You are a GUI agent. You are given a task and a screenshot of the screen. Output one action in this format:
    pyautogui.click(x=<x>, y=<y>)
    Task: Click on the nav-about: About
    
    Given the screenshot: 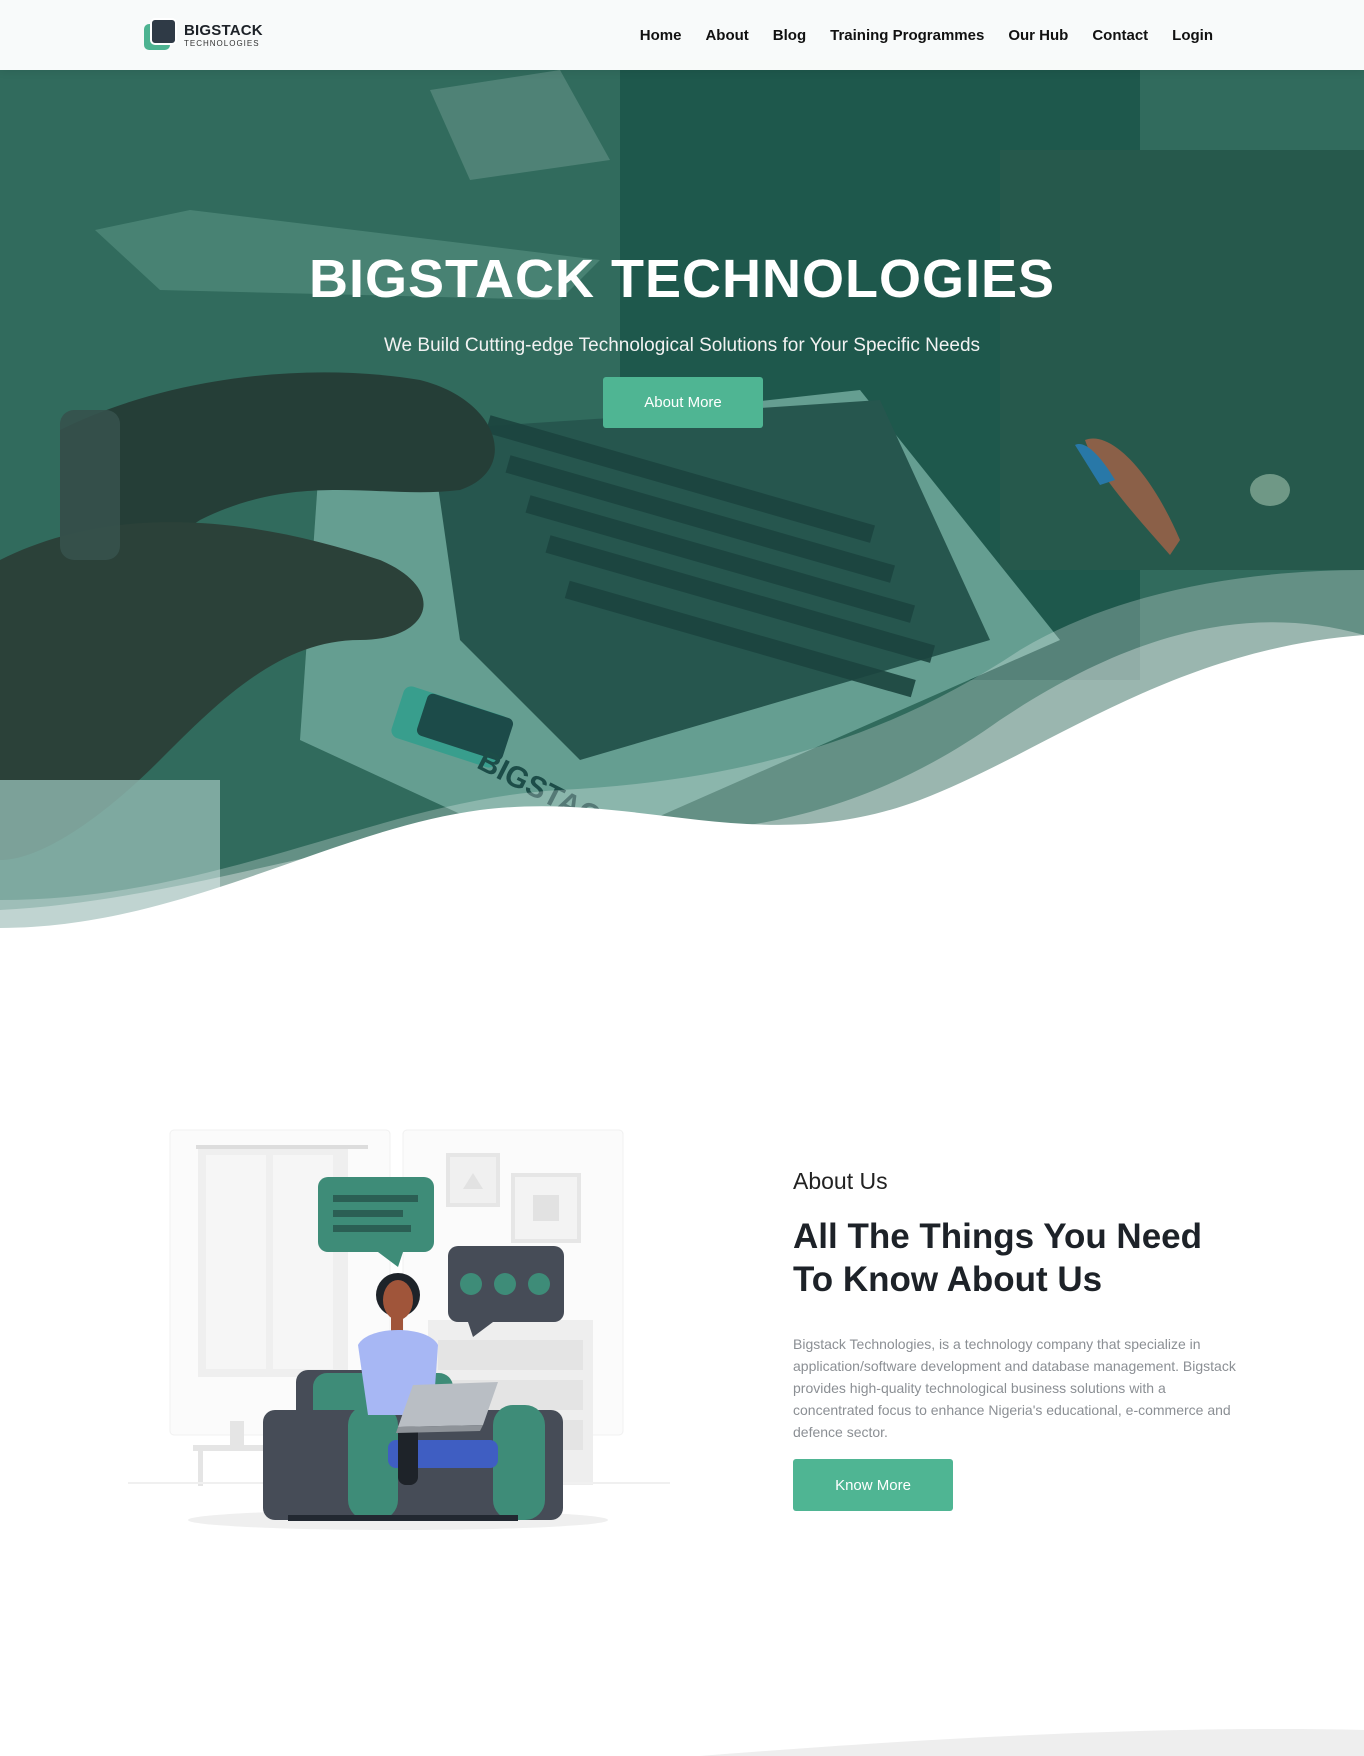 What is the action you would take?
    pyautogui.click(x=726, y=35)
    